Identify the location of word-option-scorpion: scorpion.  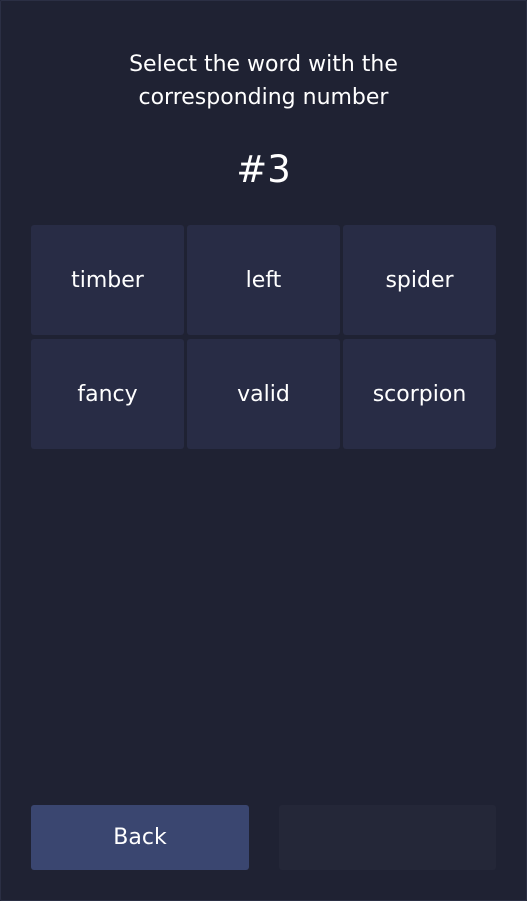
(419, 394).